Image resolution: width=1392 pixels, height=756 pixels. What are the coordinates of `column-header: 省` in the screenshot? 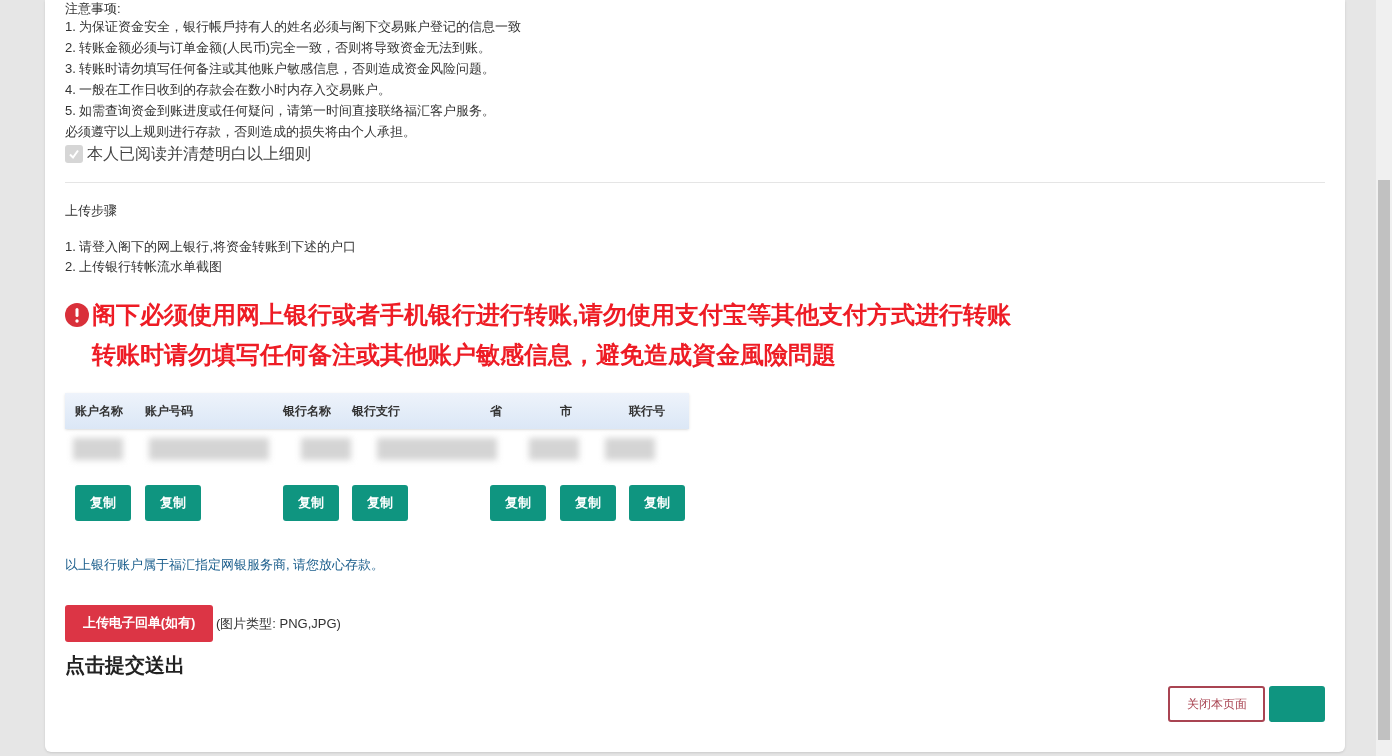 It's located at (496, 411).